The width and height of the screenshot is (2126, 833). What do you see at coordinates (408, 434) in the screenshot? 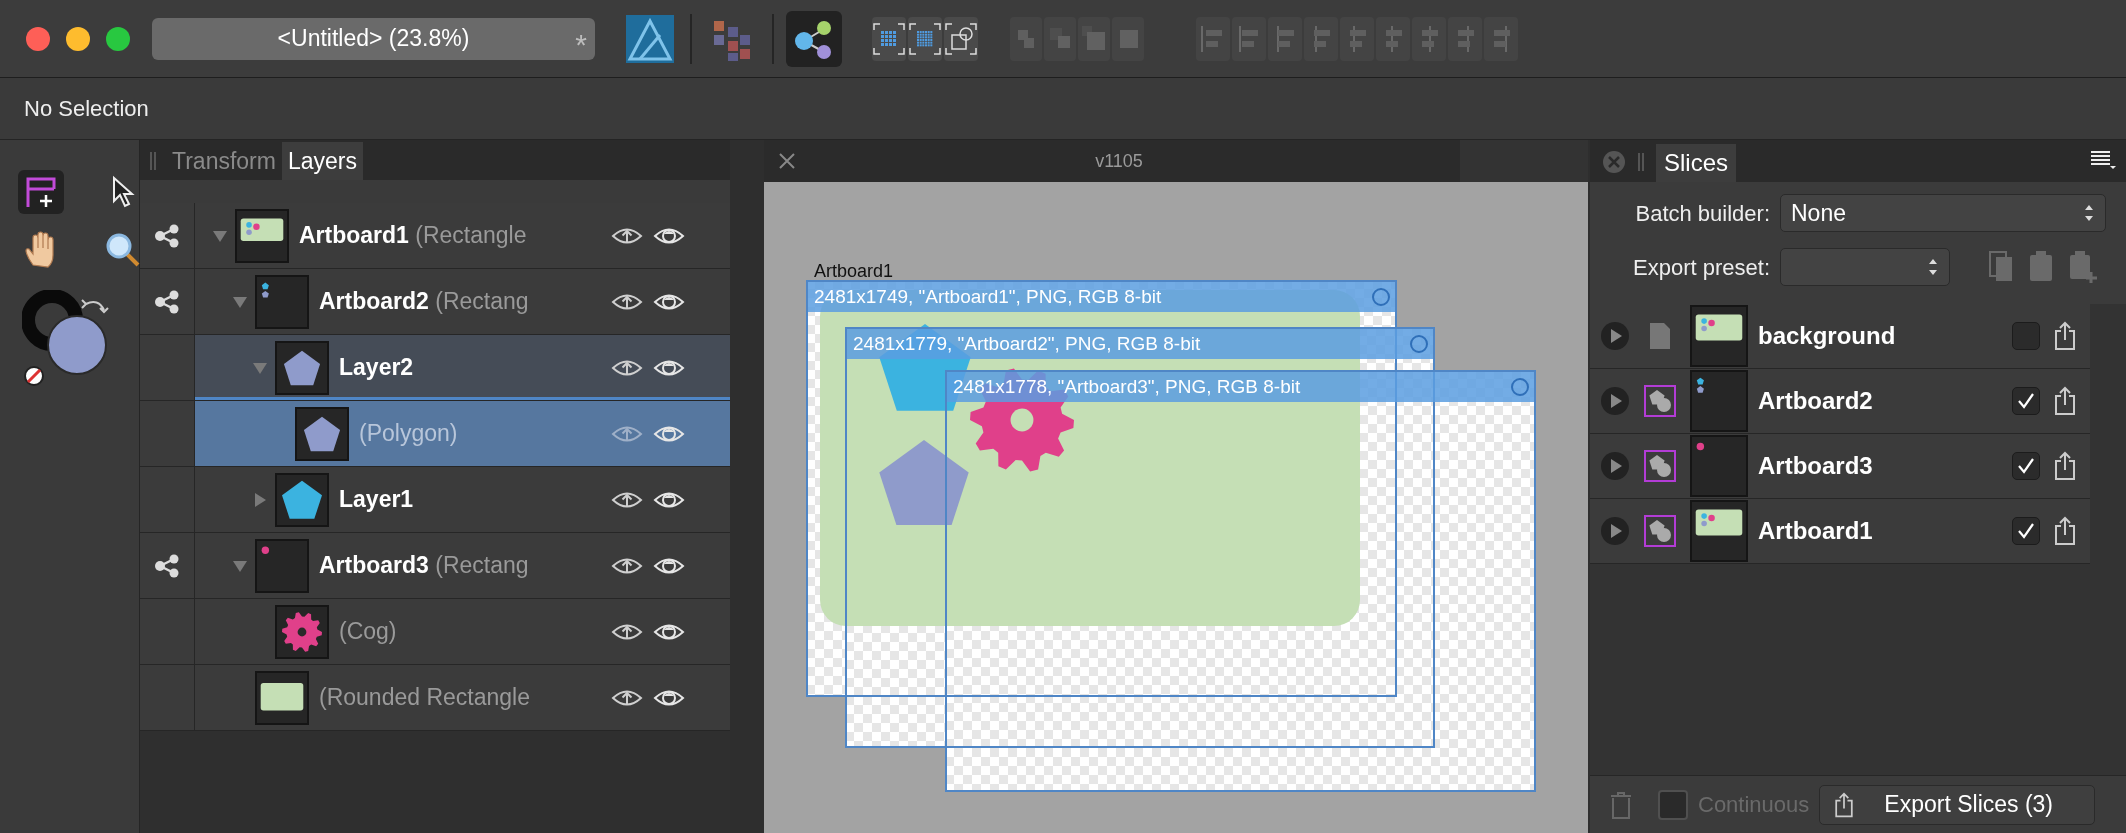
I see `layer-name: (Polygon)` at bounding box center [408, 434].